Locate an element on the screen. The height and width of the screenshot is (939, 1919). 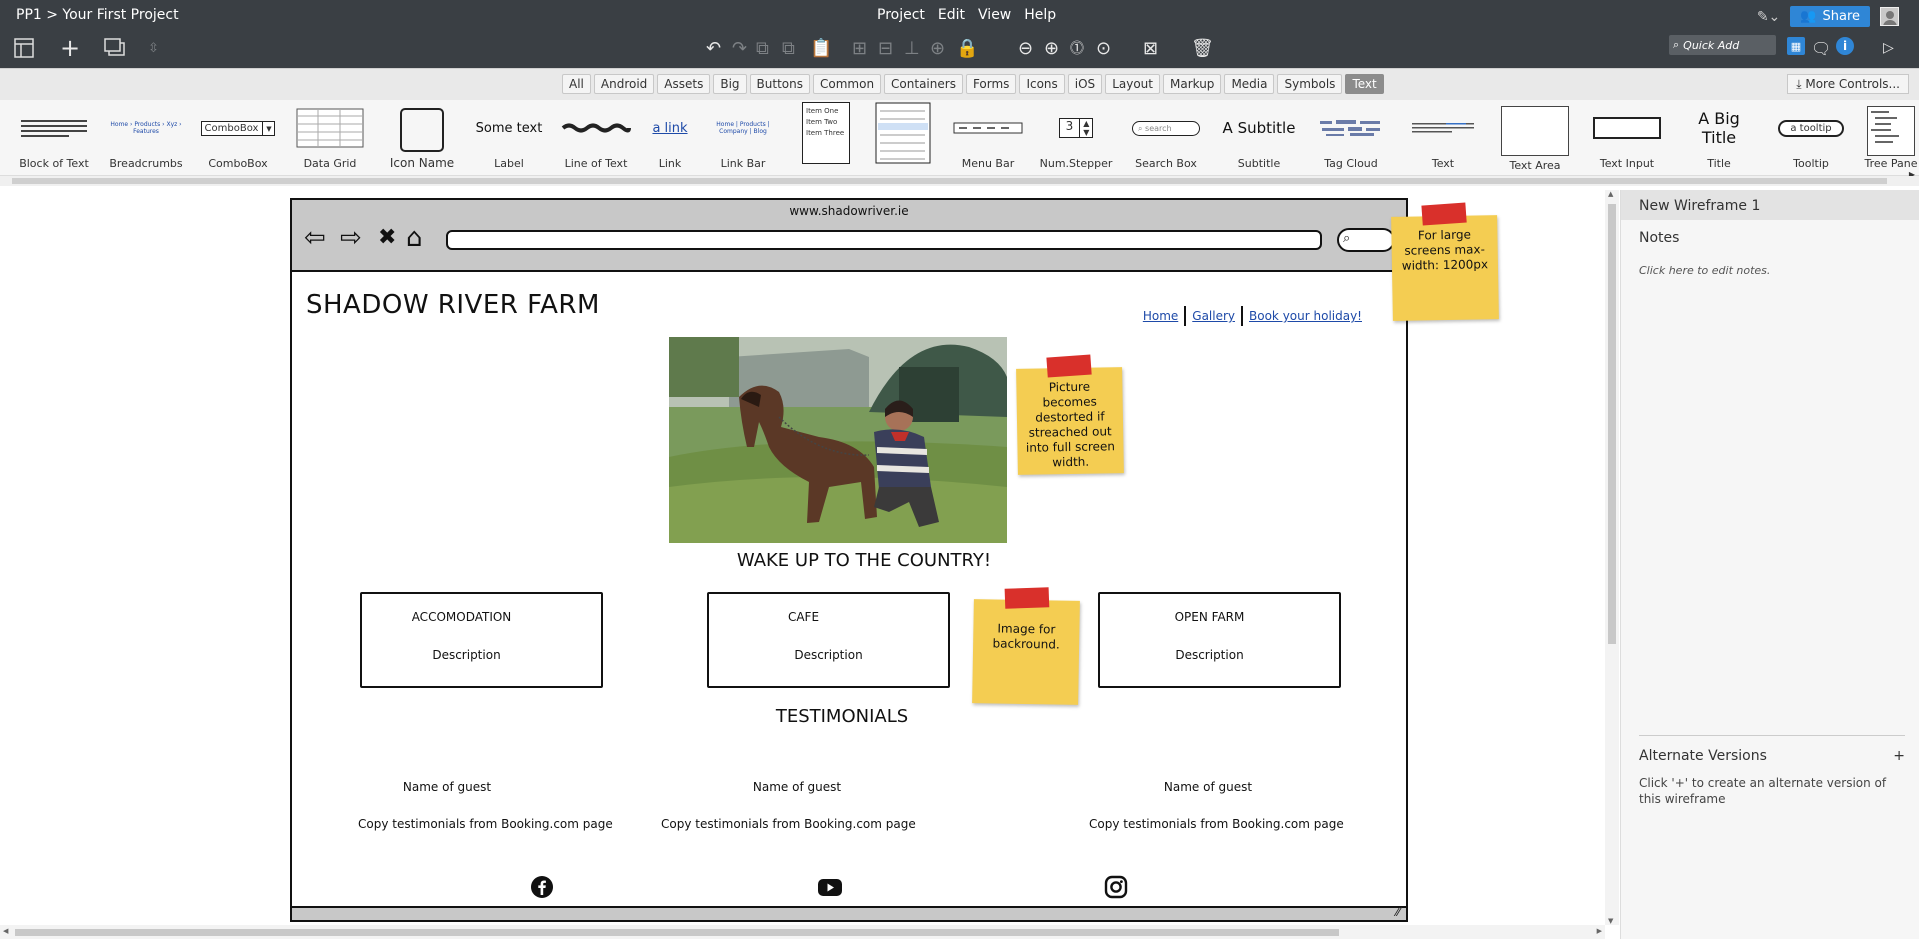
info-icon: i is located at coordinates (1845, 46).